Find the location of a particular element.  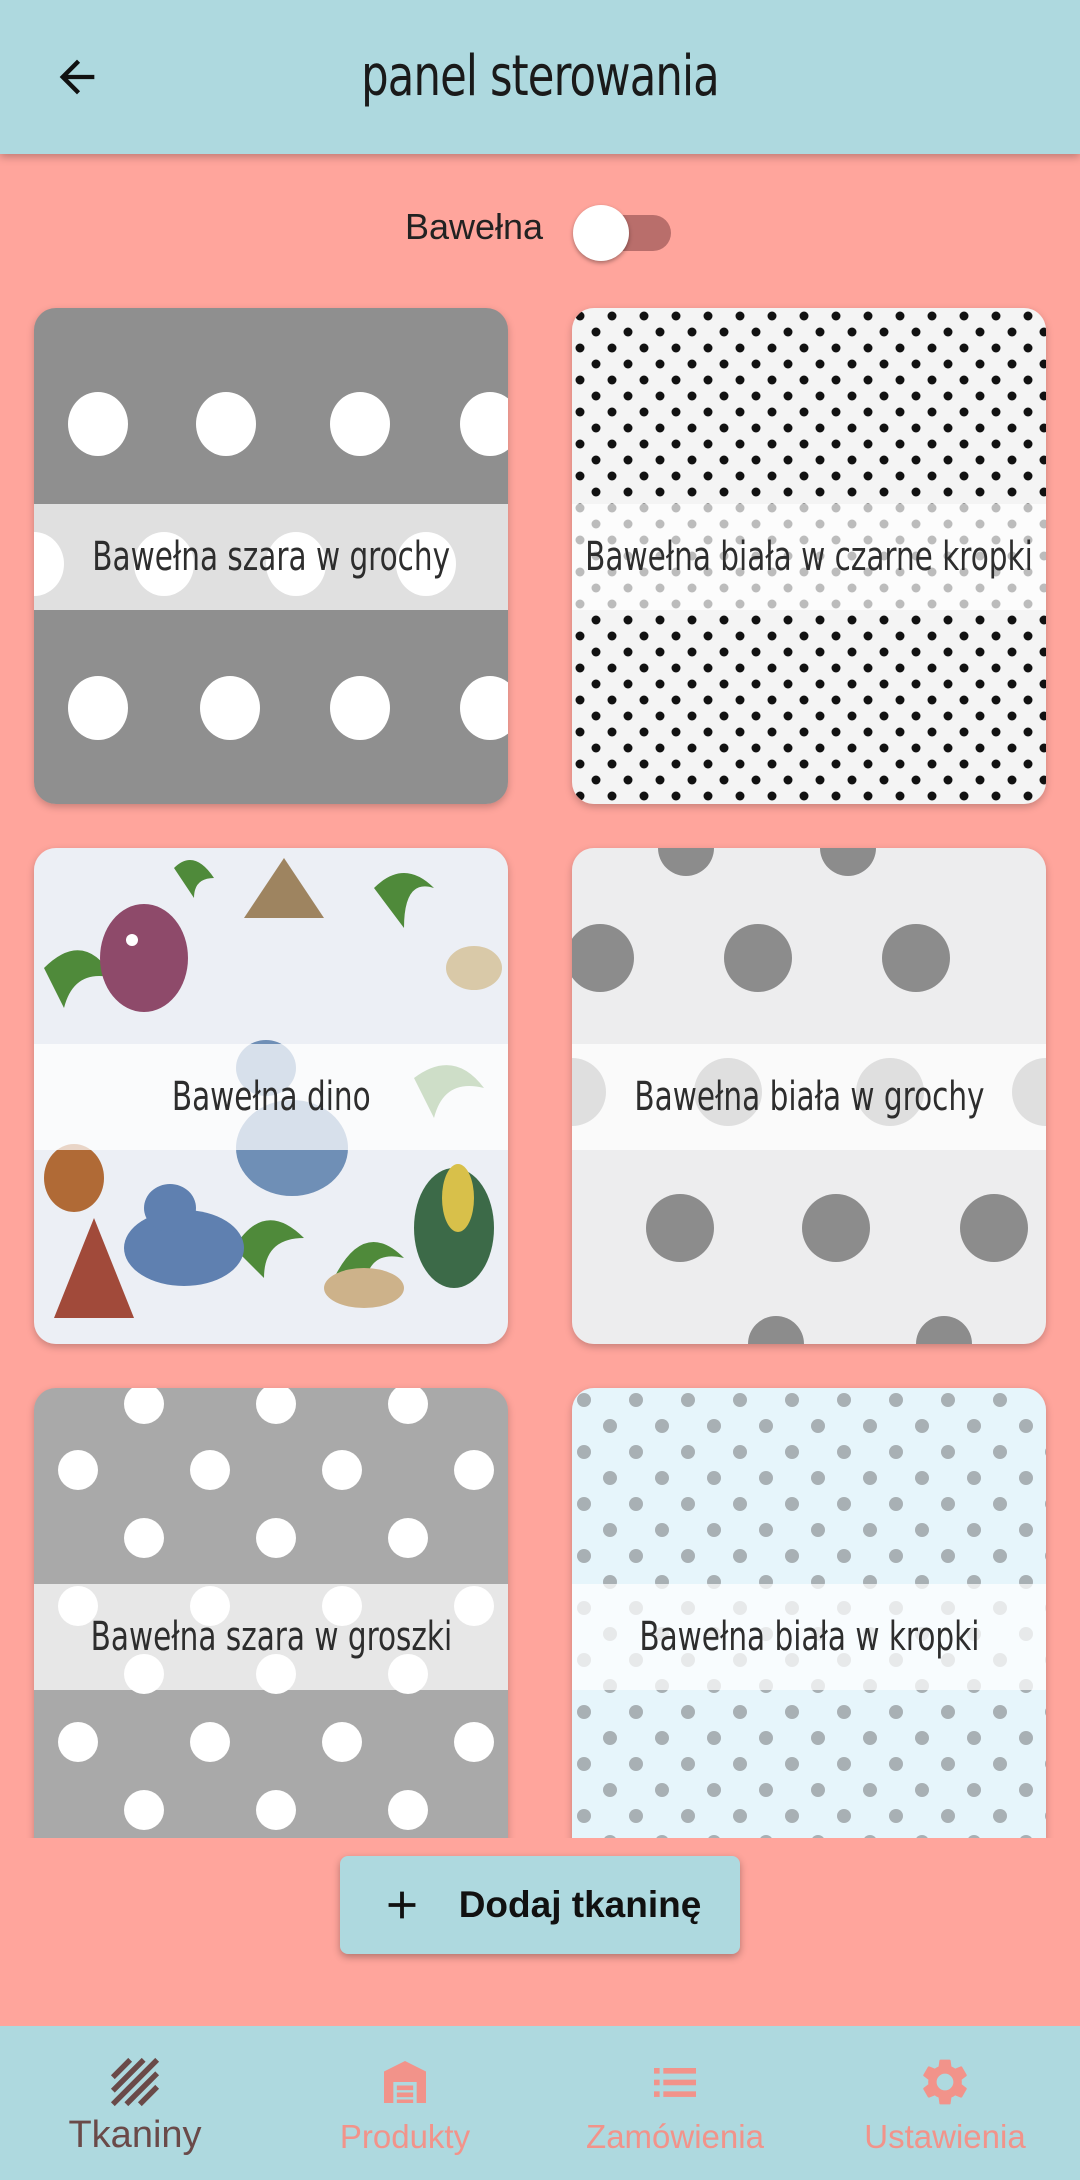

fabric-name: Bawełna biała w kropki is located at coordinates (809, 1637).